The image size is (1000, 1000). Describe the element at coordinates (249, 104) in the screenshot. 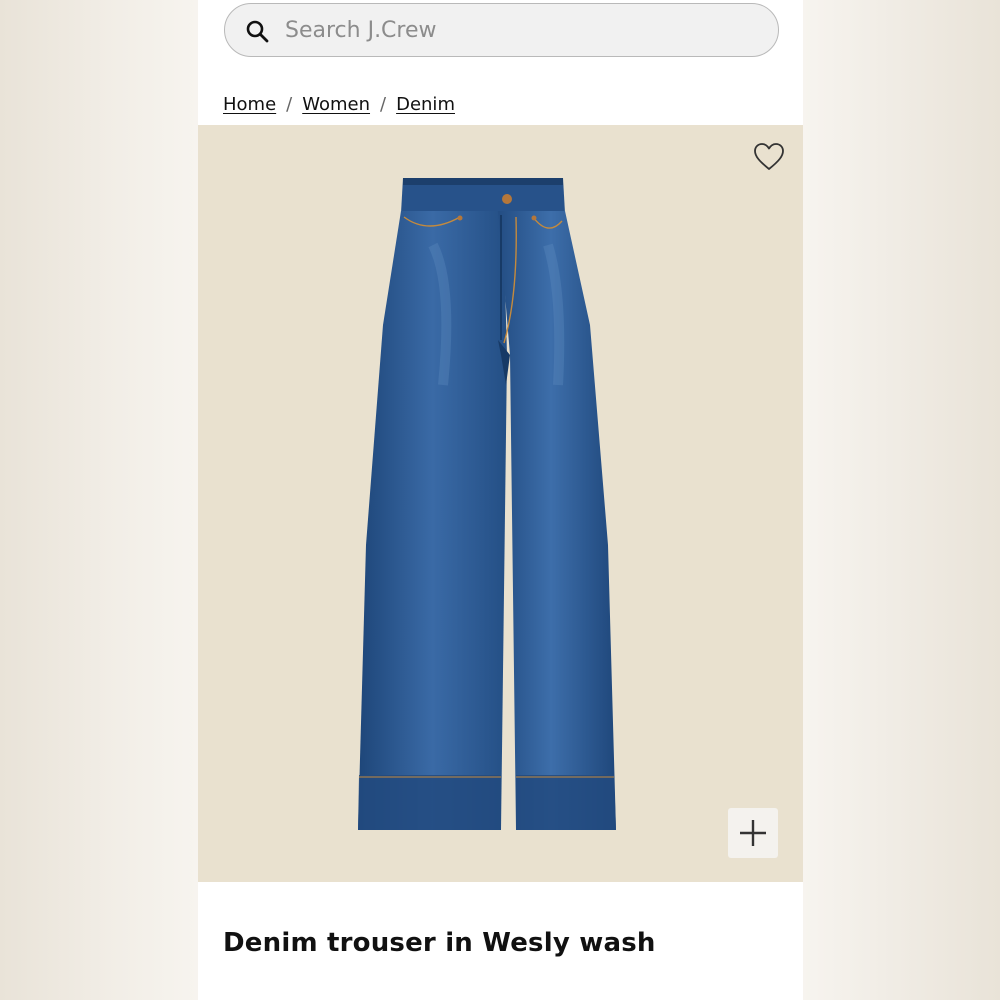

I see `breadcrumb-home: Home` at that location.